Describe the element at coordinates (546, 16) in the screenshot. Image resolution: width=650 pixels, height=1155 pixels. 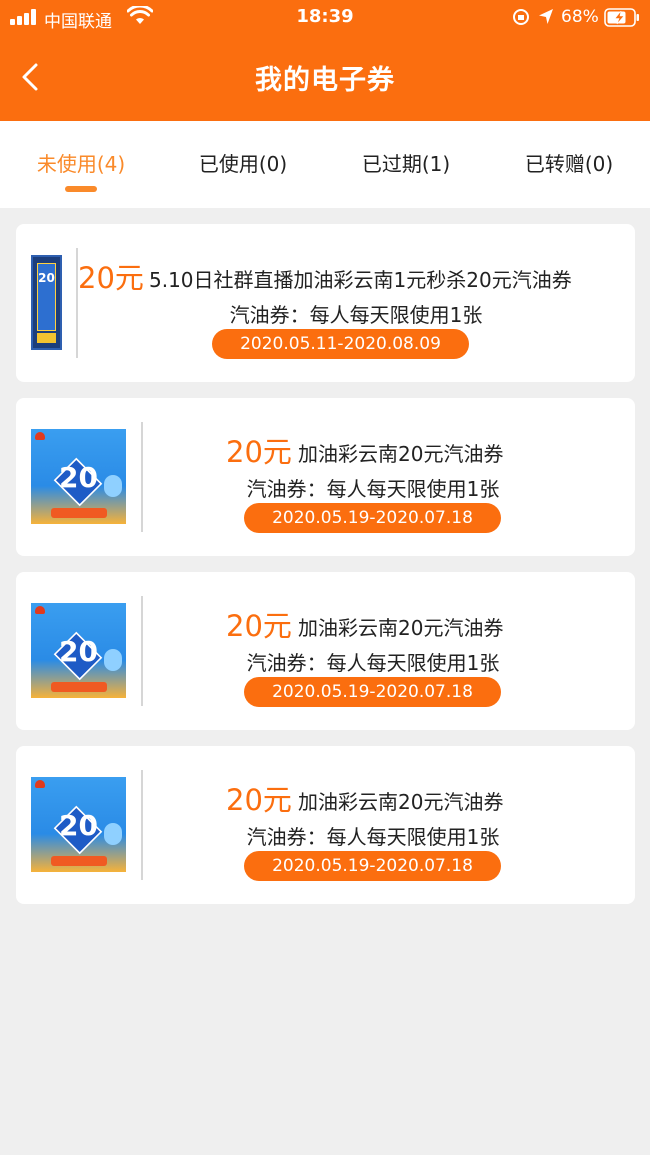
I see `location-arrow-icon` at that location.